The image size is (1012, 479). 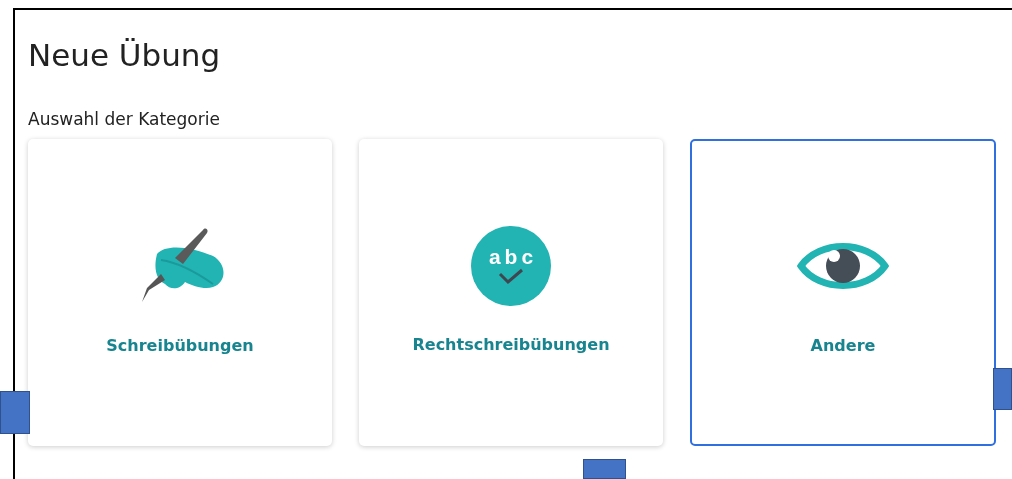 I want to click on section-label: Auswahl der Kategorie, so click(x=124, y=119).